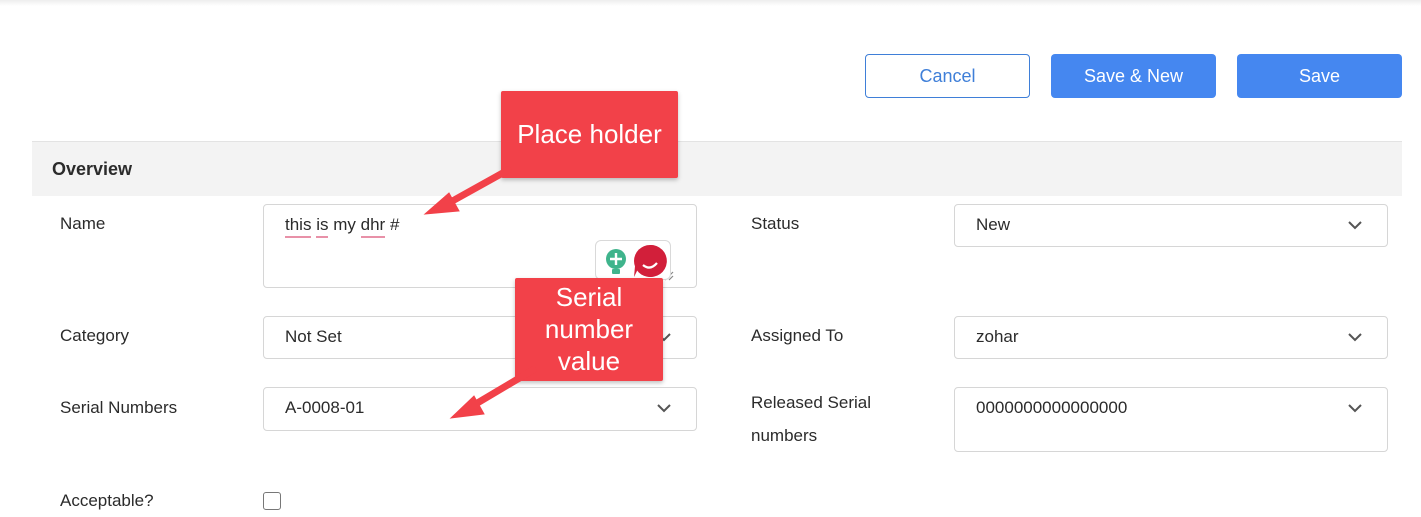  I want to click on topbar-shadow, so click(710, 3).